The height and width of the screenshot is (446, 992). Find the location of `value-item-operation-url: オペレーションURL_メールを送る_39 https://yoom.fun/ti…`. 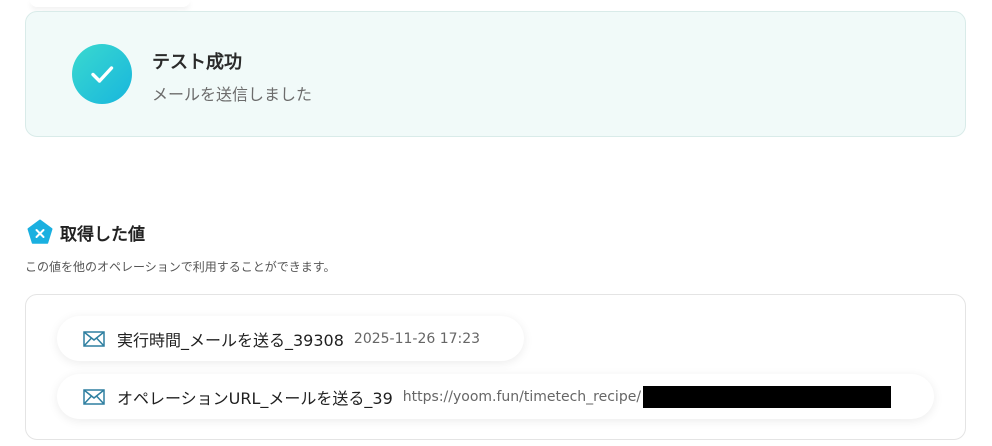

value-item-operation-url: オペレーションURL_メールを送る_39 https://yoom.fun/ti… is located at coordinates (495, 396).